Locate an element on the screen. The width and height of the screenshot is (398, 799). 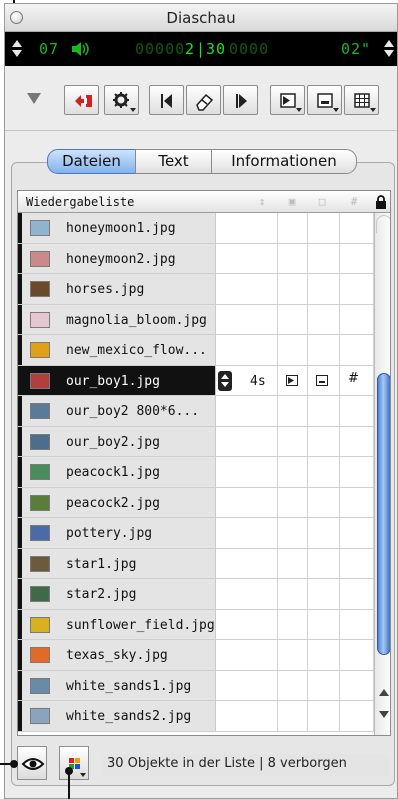
duration-stepper is located at coordinates (225, 380).